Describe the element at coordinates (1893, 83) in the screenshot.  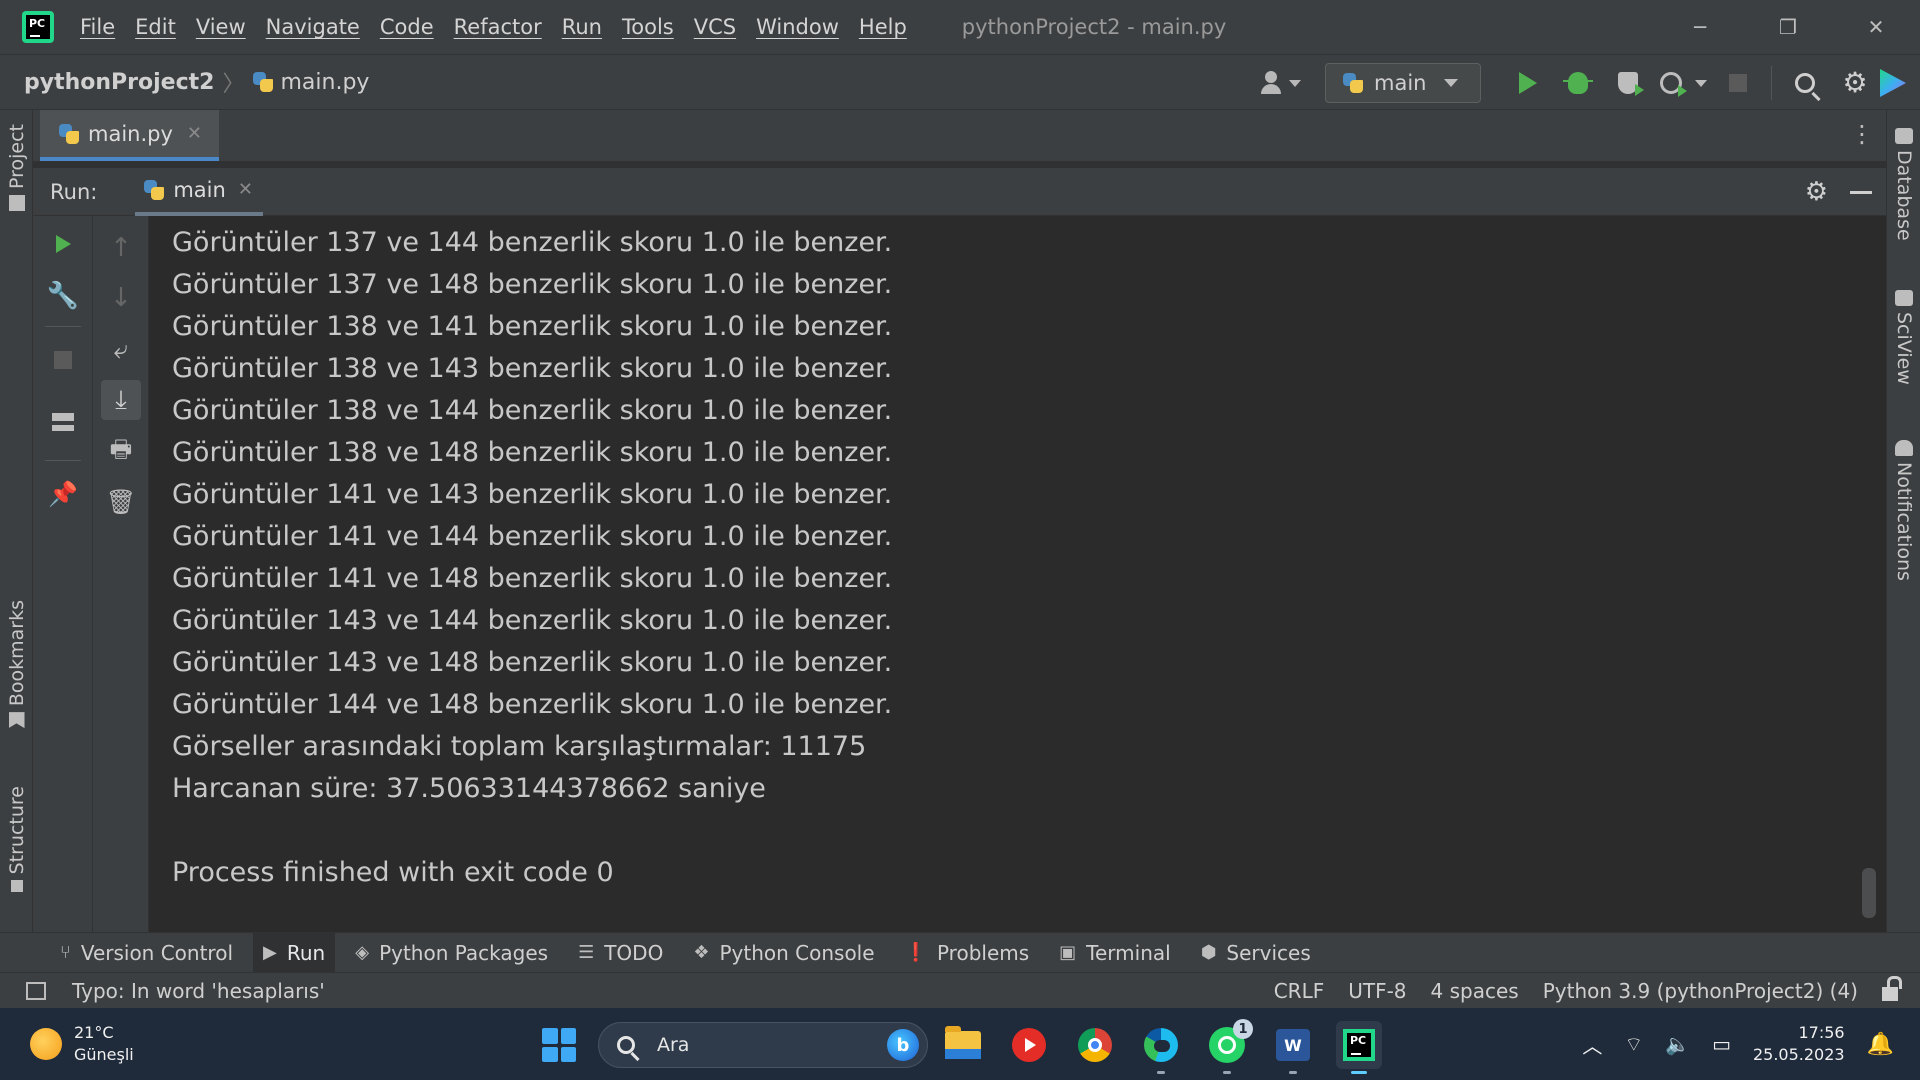
I see `jetbrains-logo-icon` at that location.